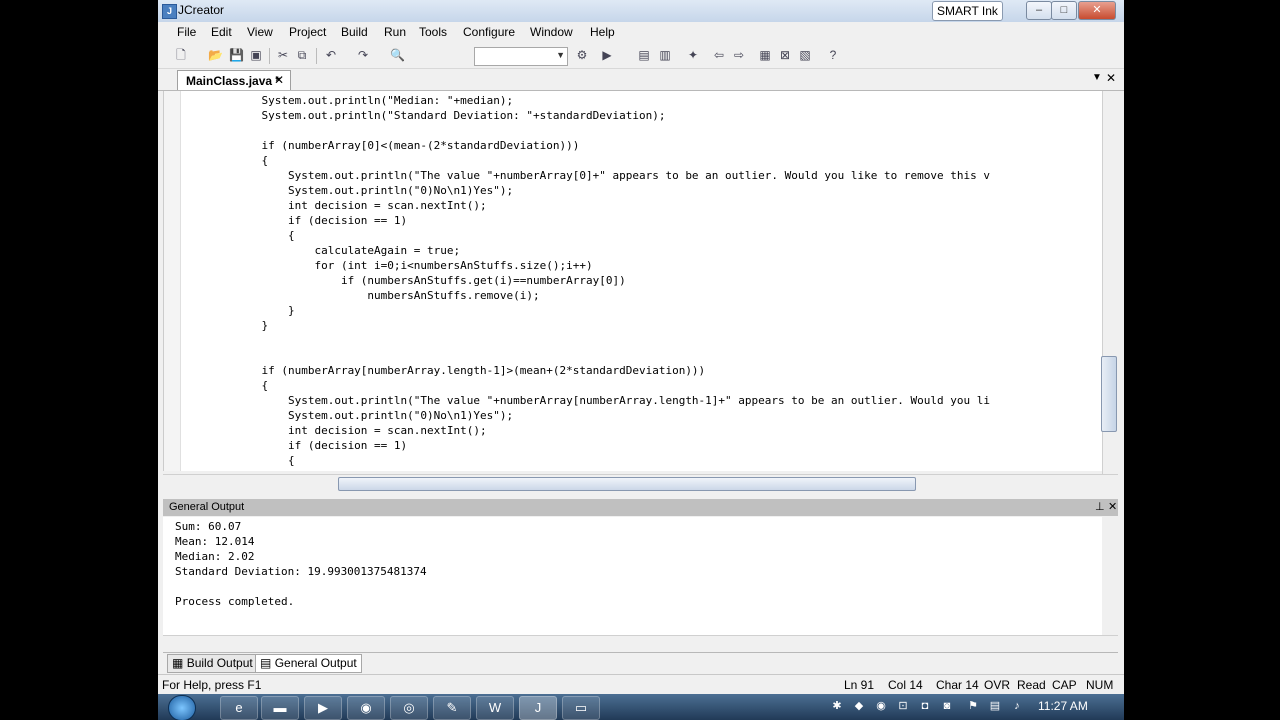 The image size is (1280, 720). Describe the element at coordinates (1039, 10) in the screenshot. I see `minimize-button: –` at that location.